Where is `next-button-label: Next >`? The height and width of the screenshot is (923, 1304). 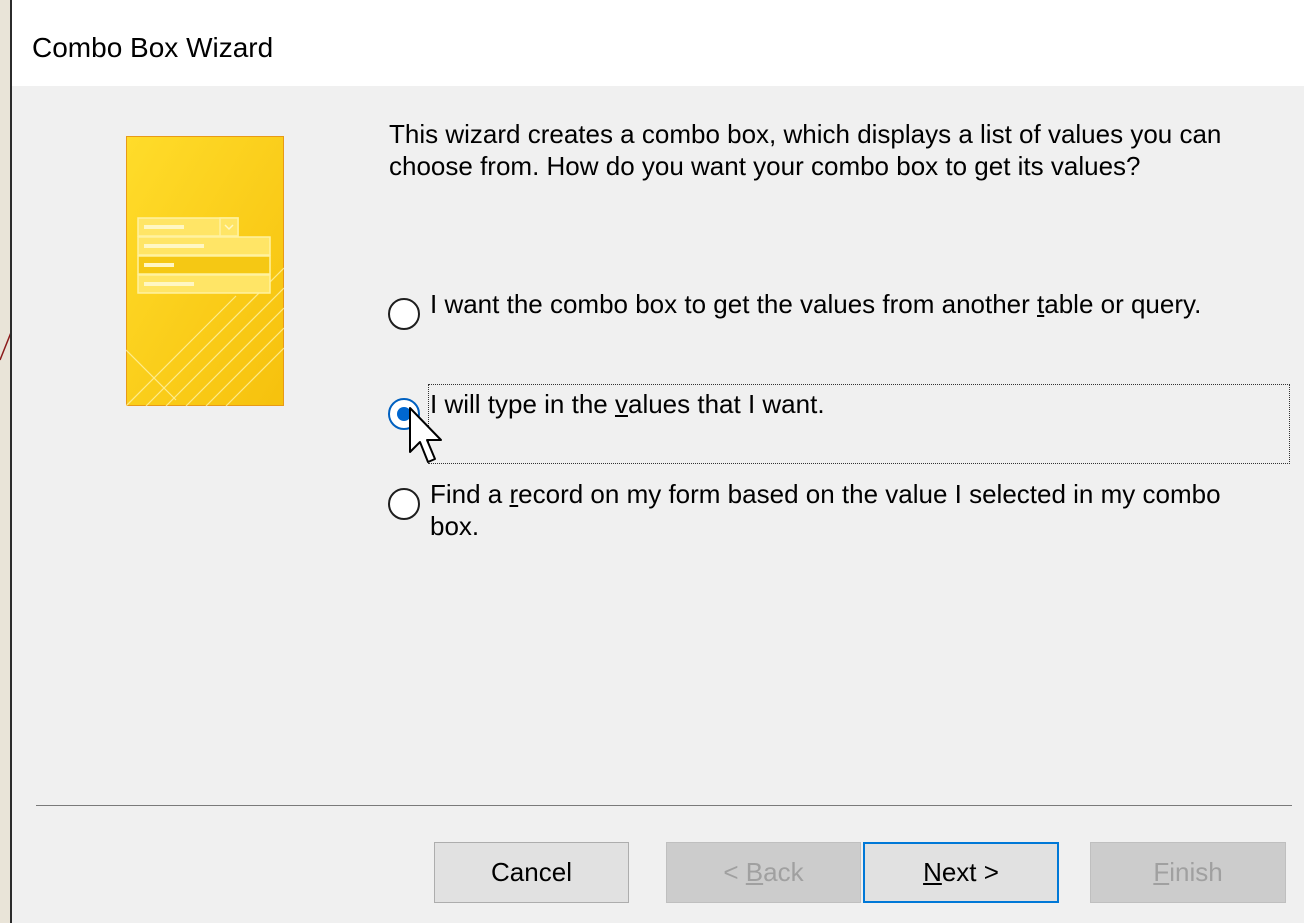 next-button-label: Next > is located at coordinates (961, 872).